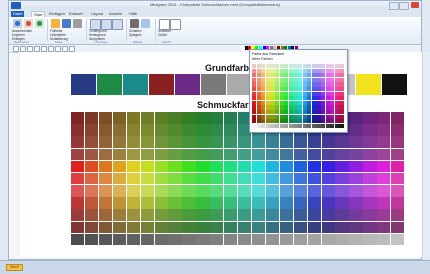  What do you see at coordinates (17, 23) in the screenshot?
I see `cut-icon` at bounding box center [17, 23].